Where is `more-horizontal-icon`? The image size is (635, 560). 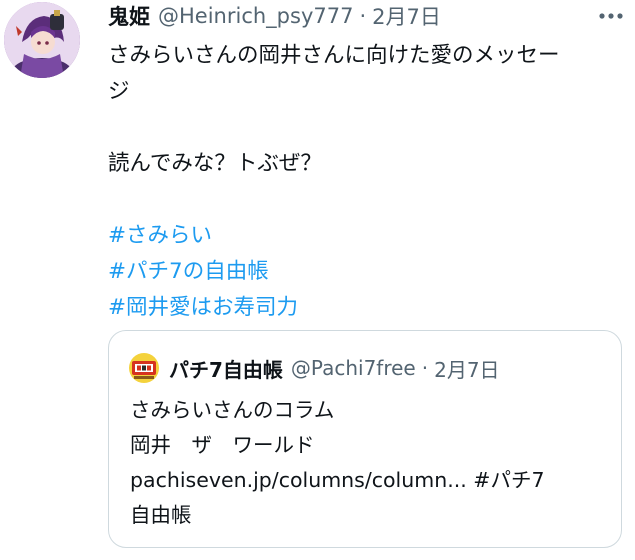
more-horizontal-icon is located at coordinates (611, 16).